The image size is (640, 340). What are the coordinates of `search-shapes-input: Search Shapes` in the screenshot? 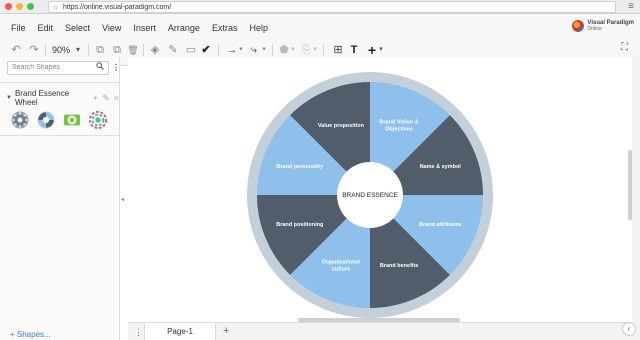 It's located at (58, 68).